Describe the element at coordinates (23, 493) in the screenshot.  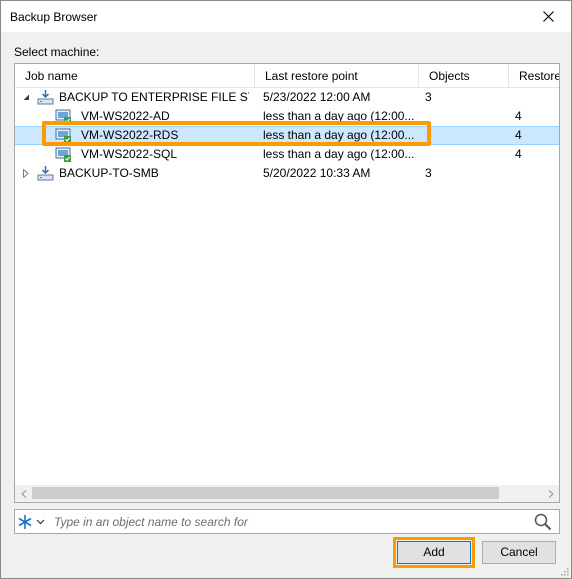
I see `scroll-left-icon` at that location.